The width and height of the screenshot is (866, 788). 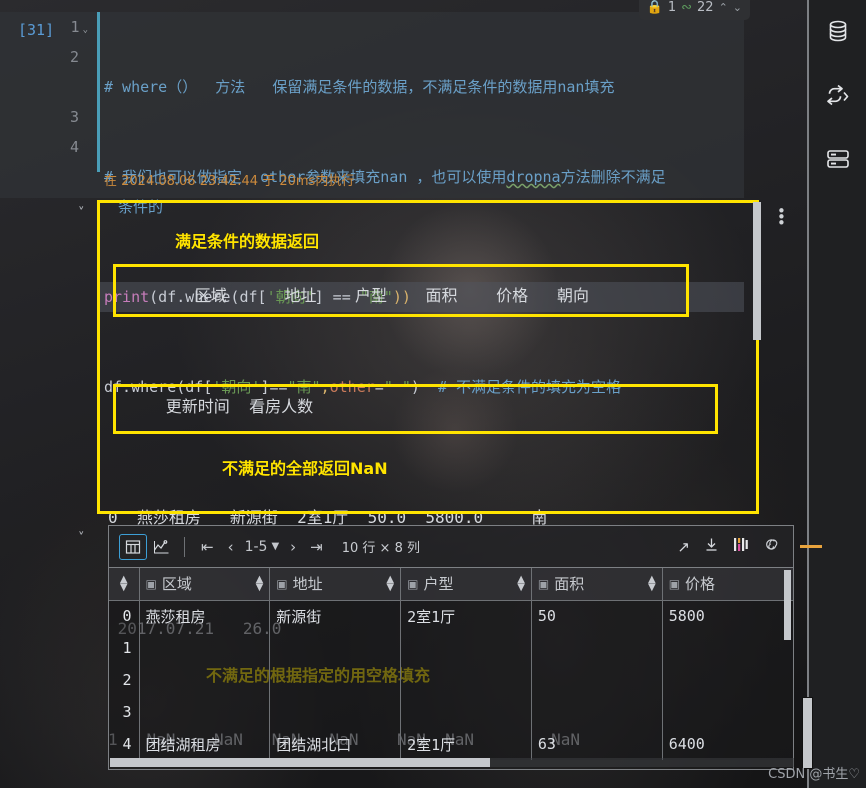 What do you see at coordinates (74, 57) in the screenshot?
I see `line-number-2-text: 2` at bounding box center [74, 57].